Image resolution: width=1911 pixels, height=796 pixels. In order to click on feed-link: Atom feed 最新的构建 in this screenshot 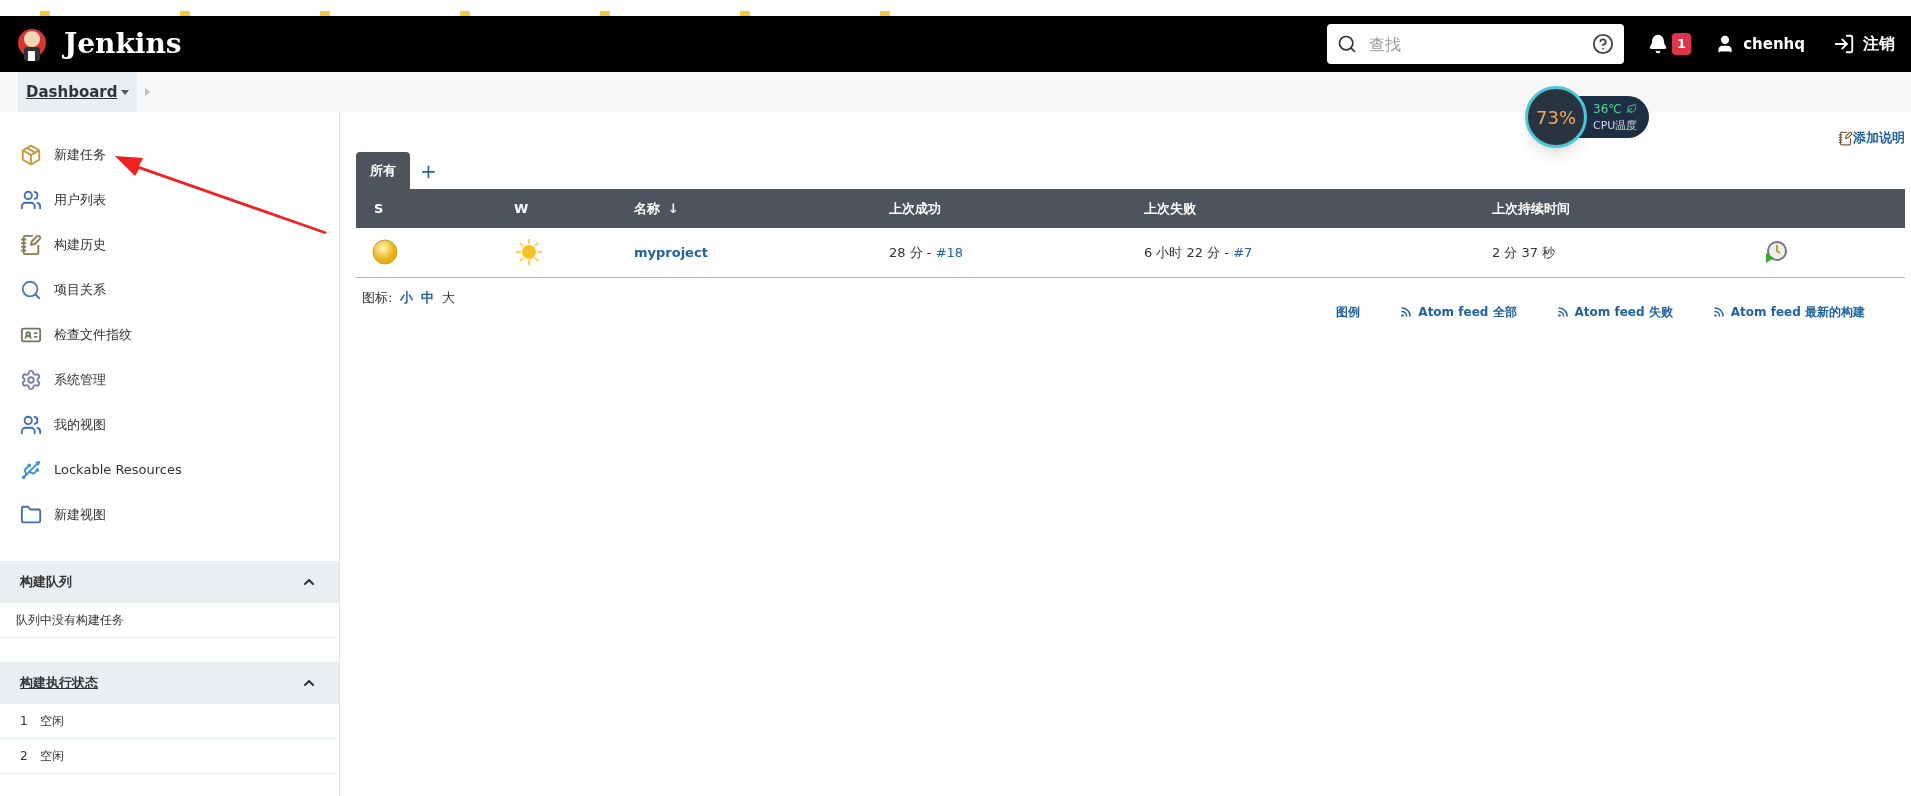, I will do `click(1788, 312)`.